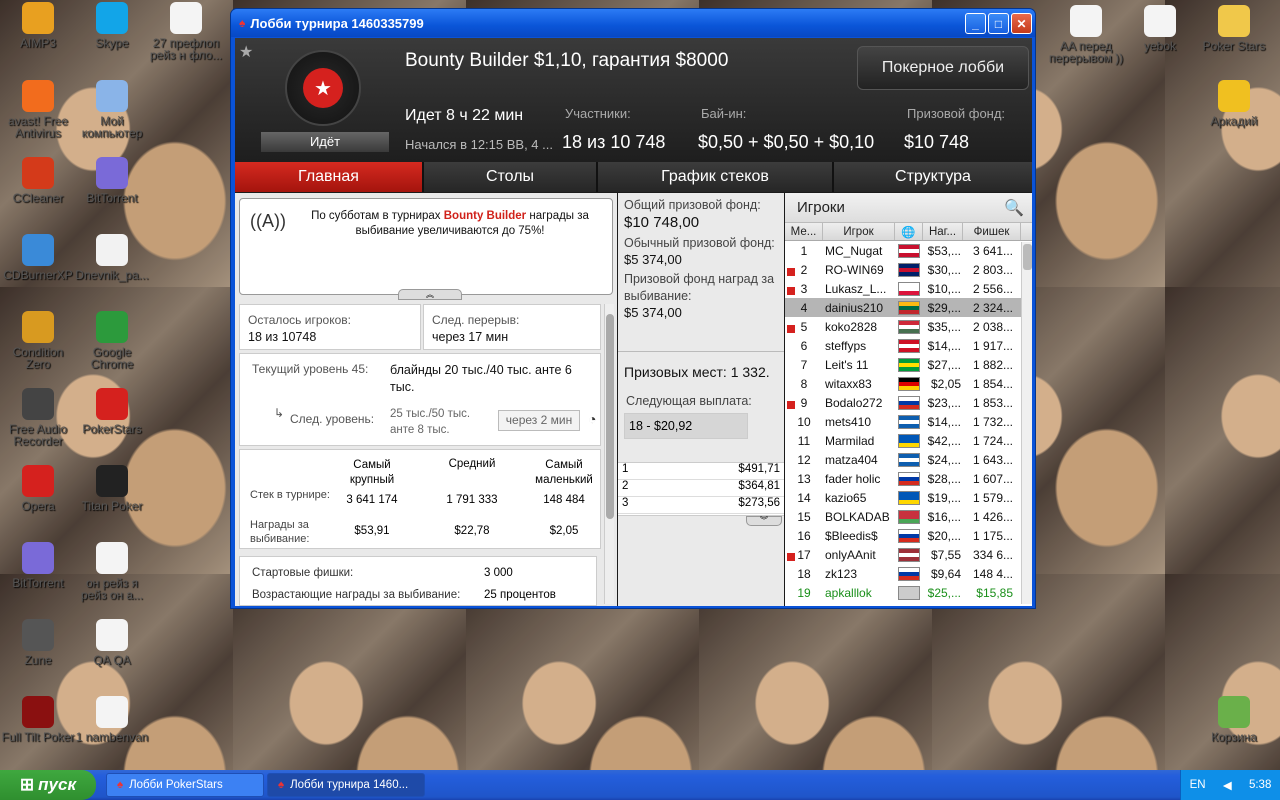 The width and height of the screenshot is (1280, 800). I want to click on player-country, so click(909, 535).